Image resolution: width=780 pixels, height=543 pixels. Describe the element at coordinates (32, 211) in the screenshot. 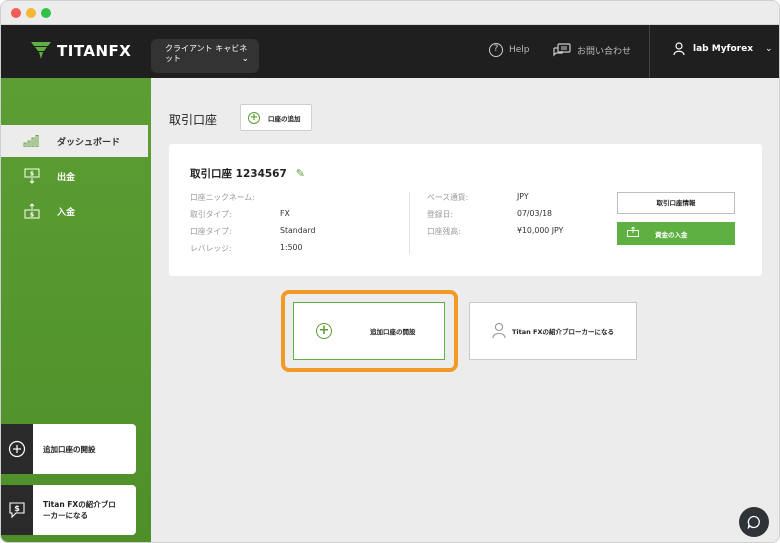

I see `deposit-icon: $` at that location.